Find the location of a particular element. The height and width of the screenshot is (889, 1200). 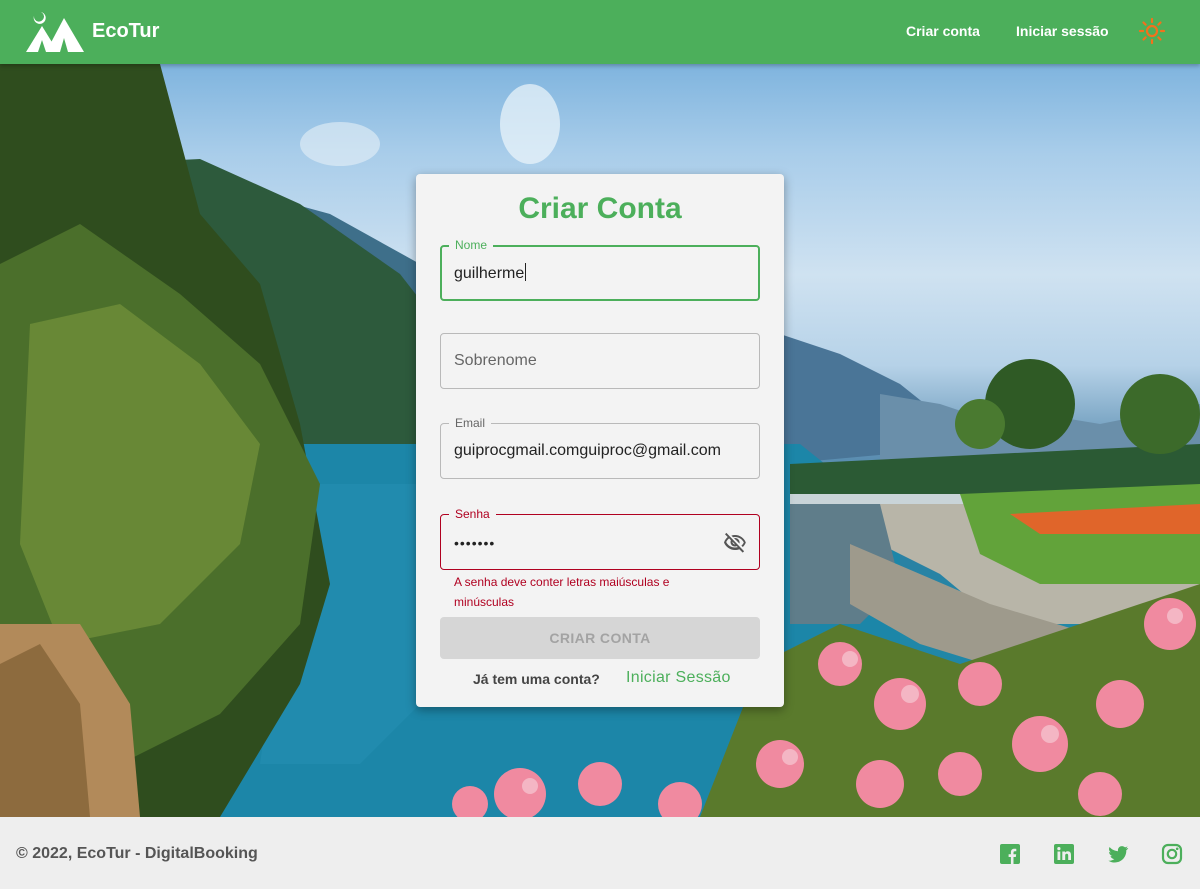

nome-value: guilherme is located at coordinates (489, 273).